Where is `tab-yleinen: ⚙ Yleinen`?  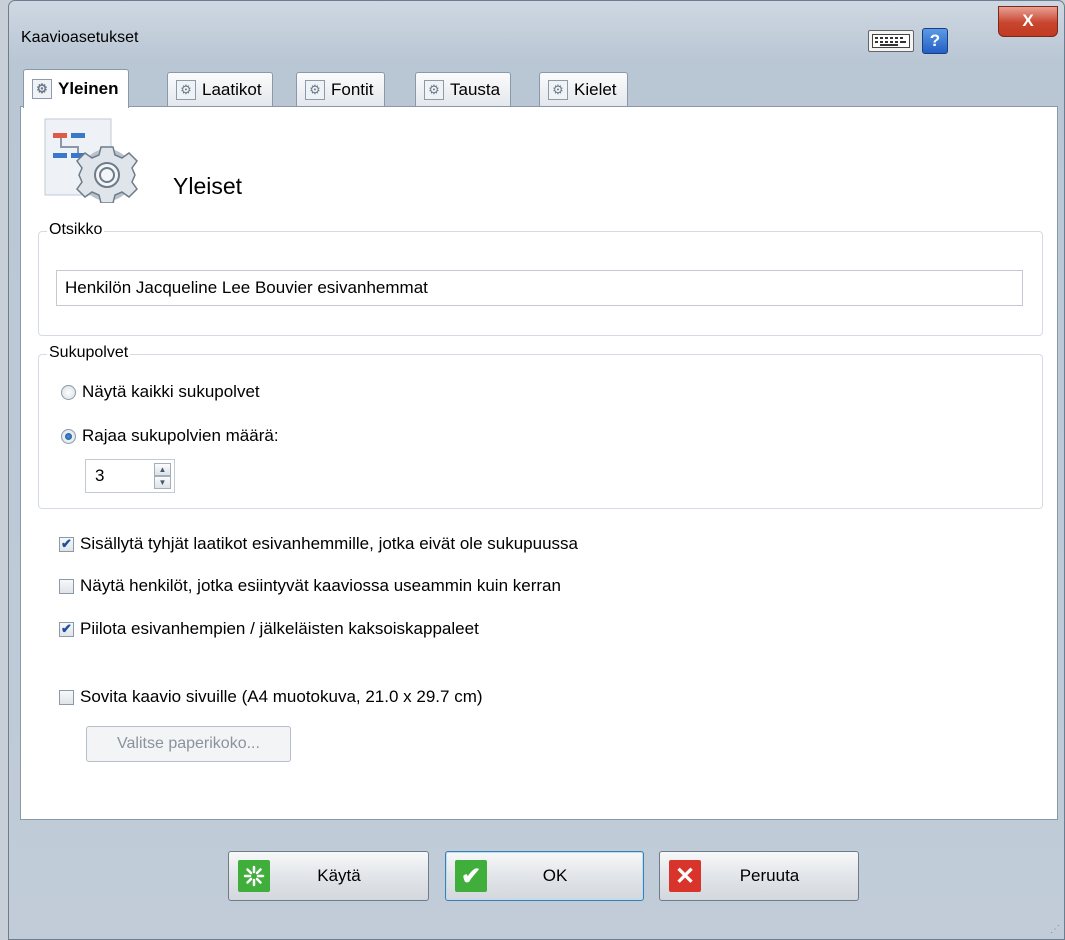
tab-yleinen: ⚙ Yleinen is located at coordinates (76, 88).